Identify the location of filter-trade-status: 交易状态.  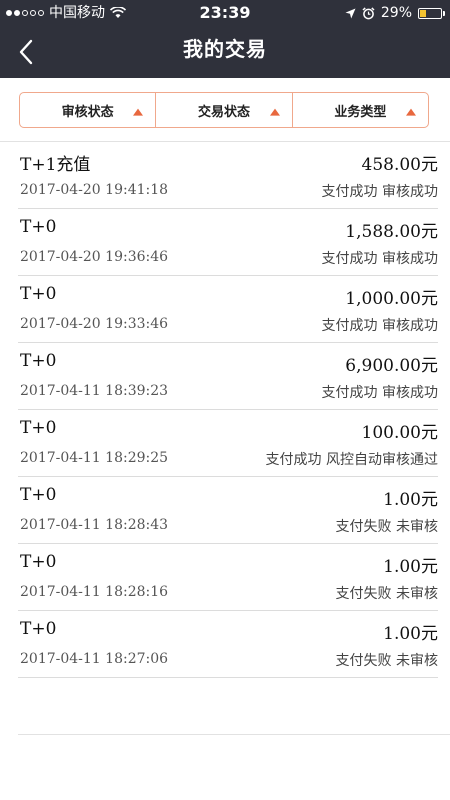
(223, 110).